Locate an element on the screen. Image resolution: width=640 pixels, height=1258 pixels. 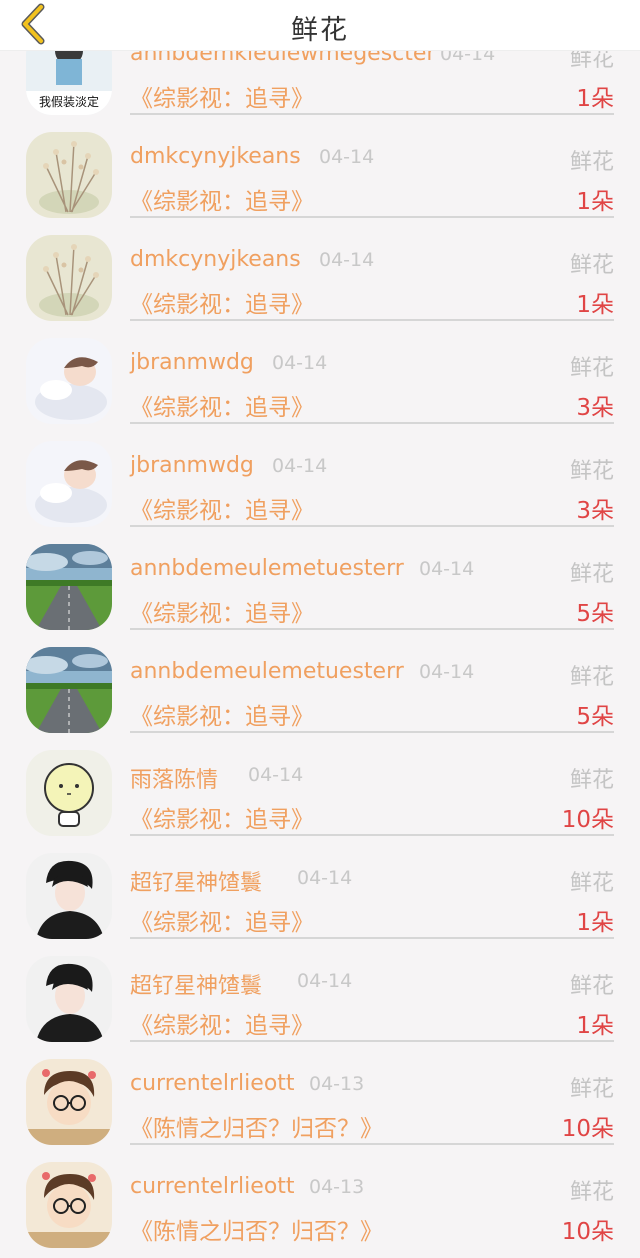
avatar-caption: 我假装淡定 is located at coordinates (68, 102).